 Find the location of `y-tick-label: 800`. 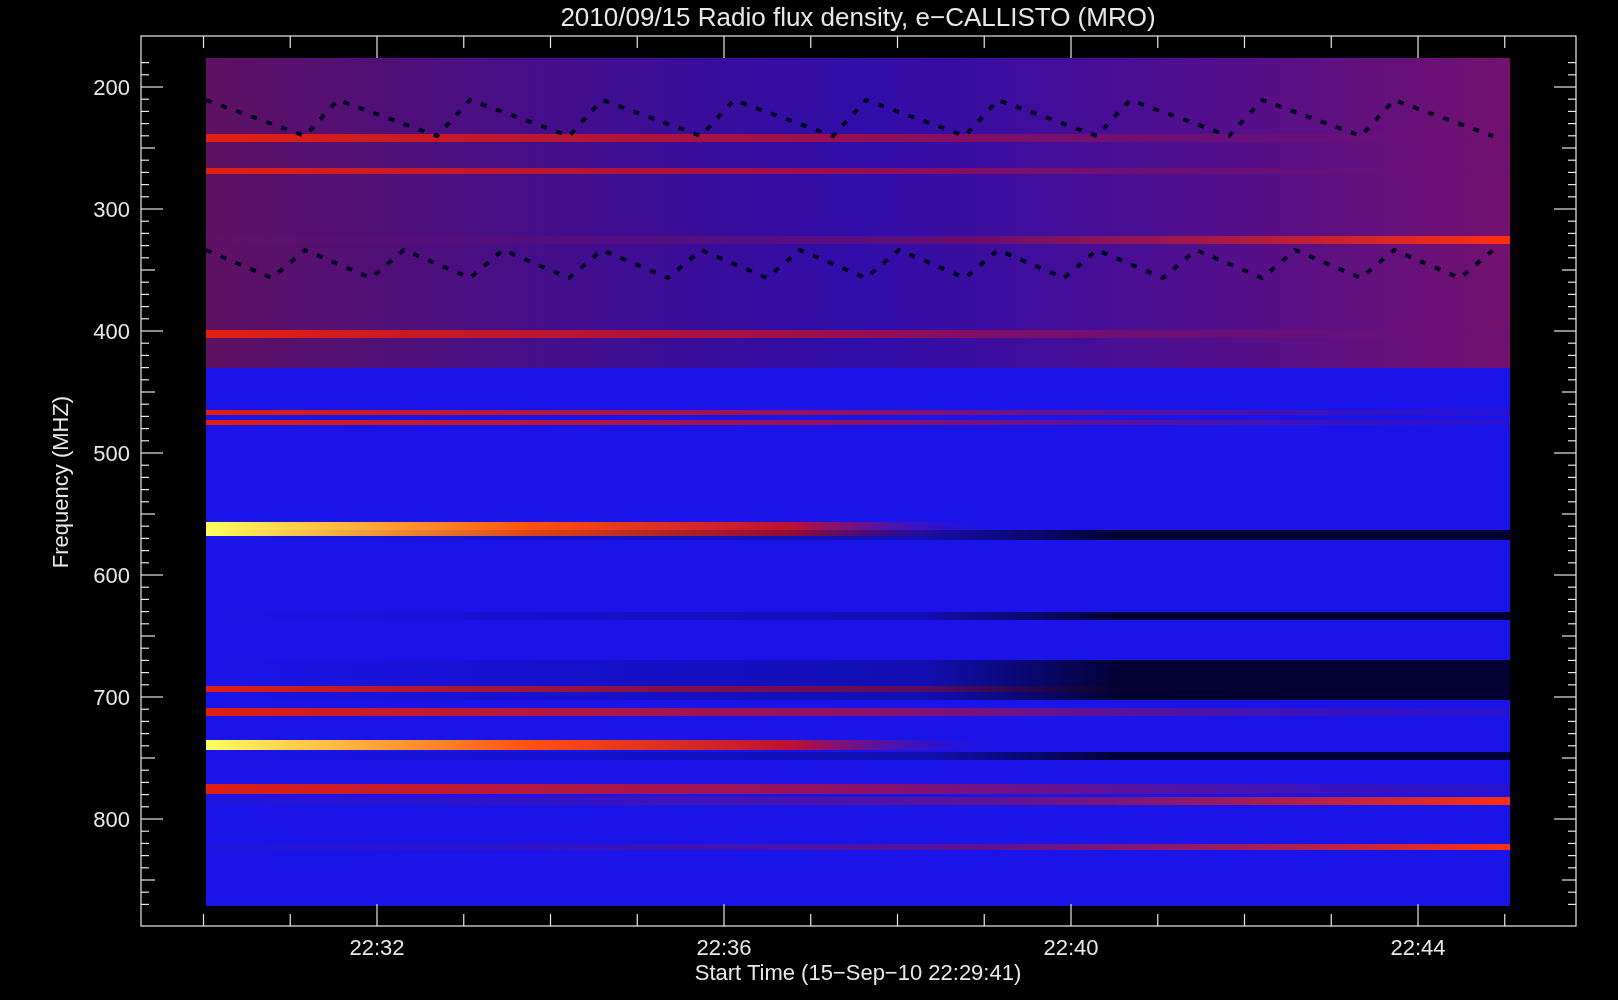

y-tick-label: 800 is located at coordinates (111, 819).